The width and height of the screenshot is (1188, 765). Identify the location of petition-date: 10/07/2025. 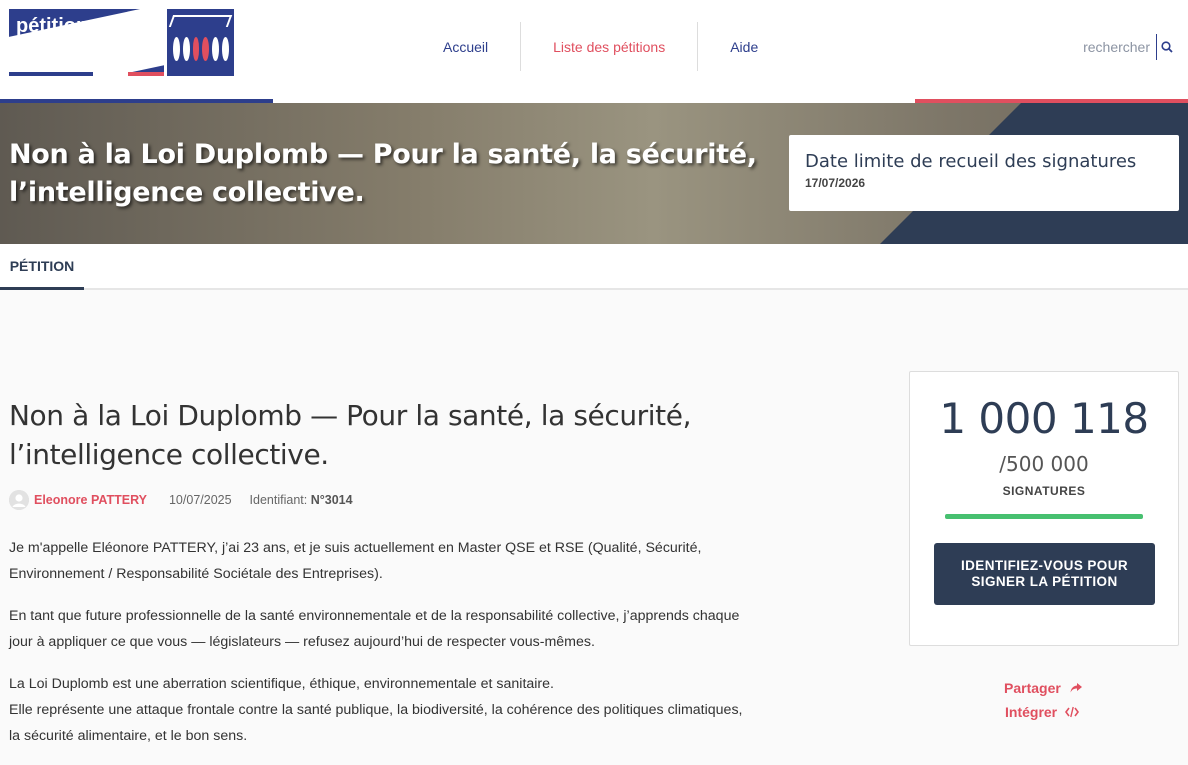
(200, 500).